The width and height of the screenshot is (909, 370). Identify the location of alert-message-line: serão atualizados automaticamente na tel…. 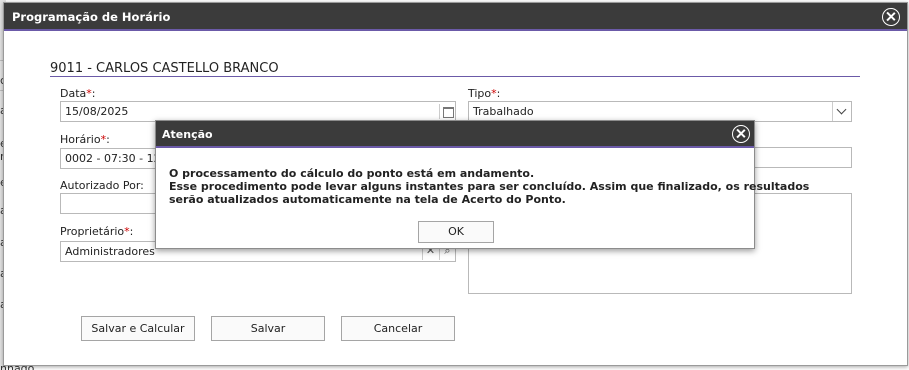
(367, 199).